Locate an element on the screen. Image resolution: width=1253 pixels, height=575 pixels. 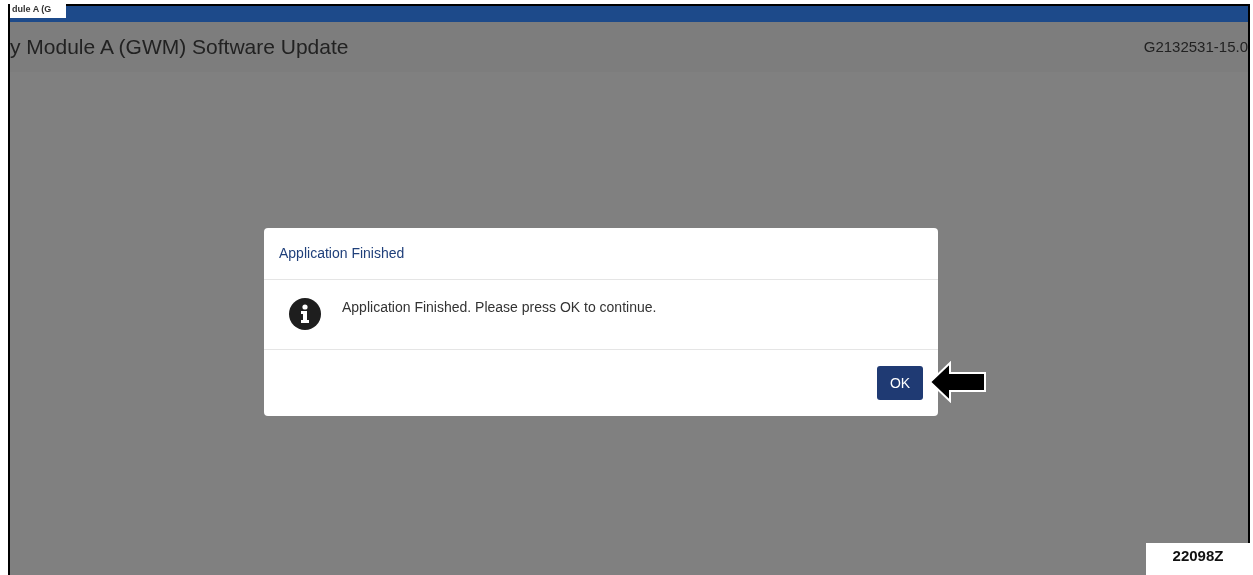
figure-label: 22098Z is located at coordinates (1198, 559).